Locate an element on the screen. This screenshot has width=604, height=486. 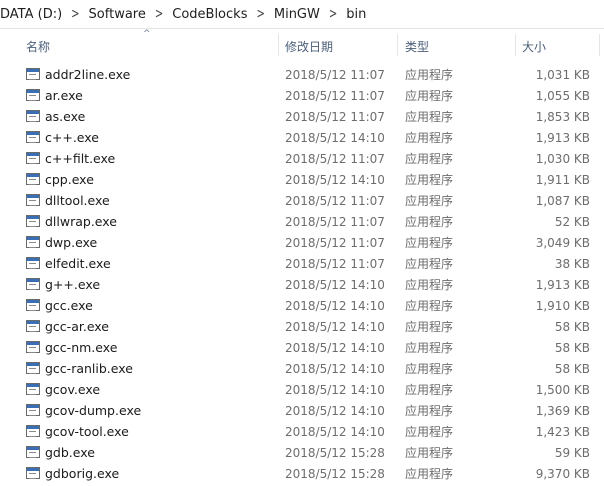
file-row: as.exe 2018/5/12 11:07 应用程序 1,853 KB is located at coordinates (302, 116).